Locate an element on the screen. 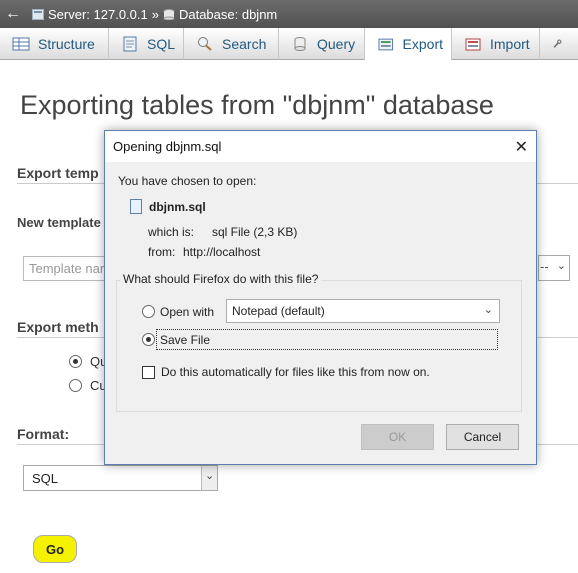  chosen-text: You have chosen to open: is located at coordinates (187, 181).